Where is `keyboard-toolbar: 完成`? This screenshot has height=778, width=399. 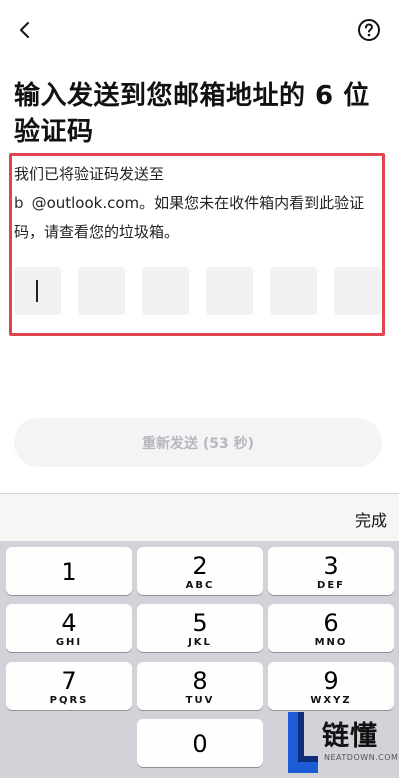
keyboard-toolbar: 完成 is located at coordinates (199, 517).